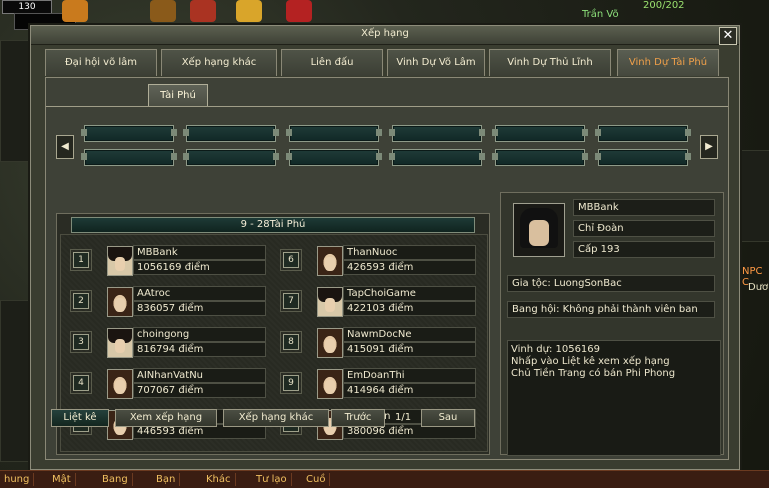 This screenshot has height=488, width=769. I want to click on ranking-entry: 9 EmDoanThi 414964 điểm, so click(377, 383).